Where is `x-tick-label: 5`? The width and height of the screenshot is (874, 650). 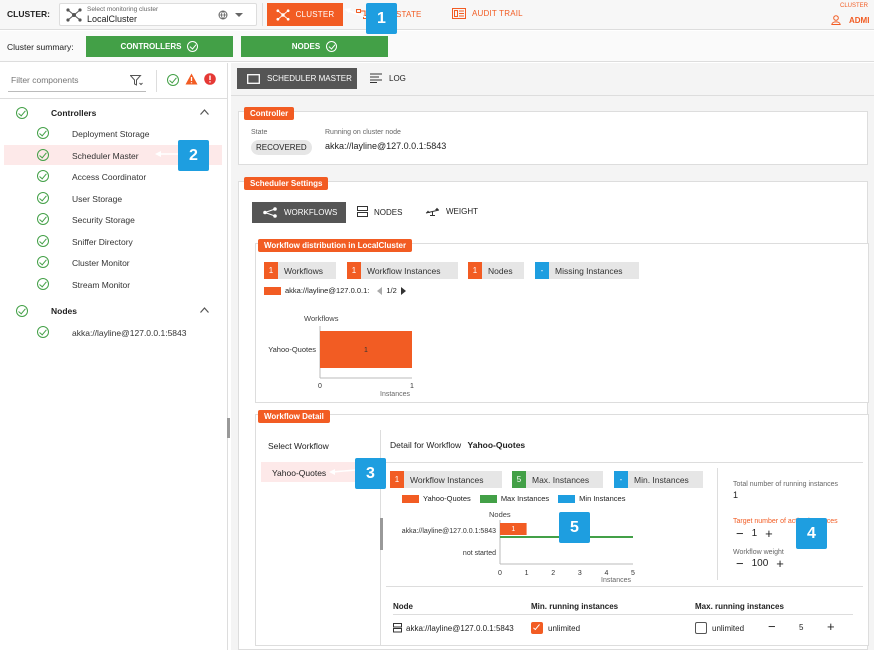
x-tick-label: 5 is located at coordinates (633, 573).